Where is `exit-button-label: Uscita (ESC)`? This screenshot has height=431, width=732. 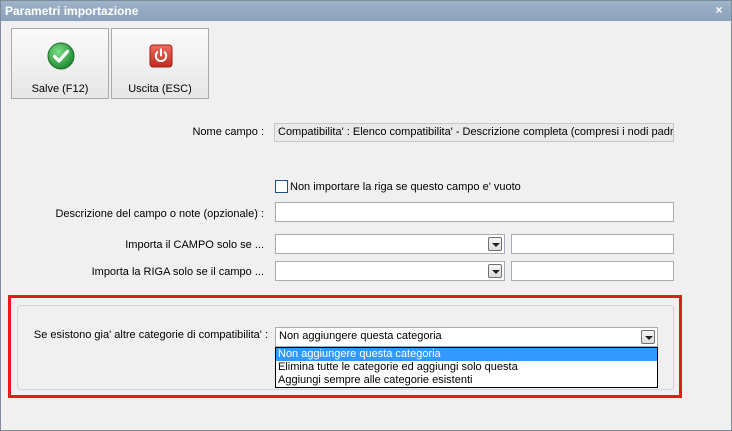 exit-button-label: Uscita (ESC) is located at coordinates (160, 89).